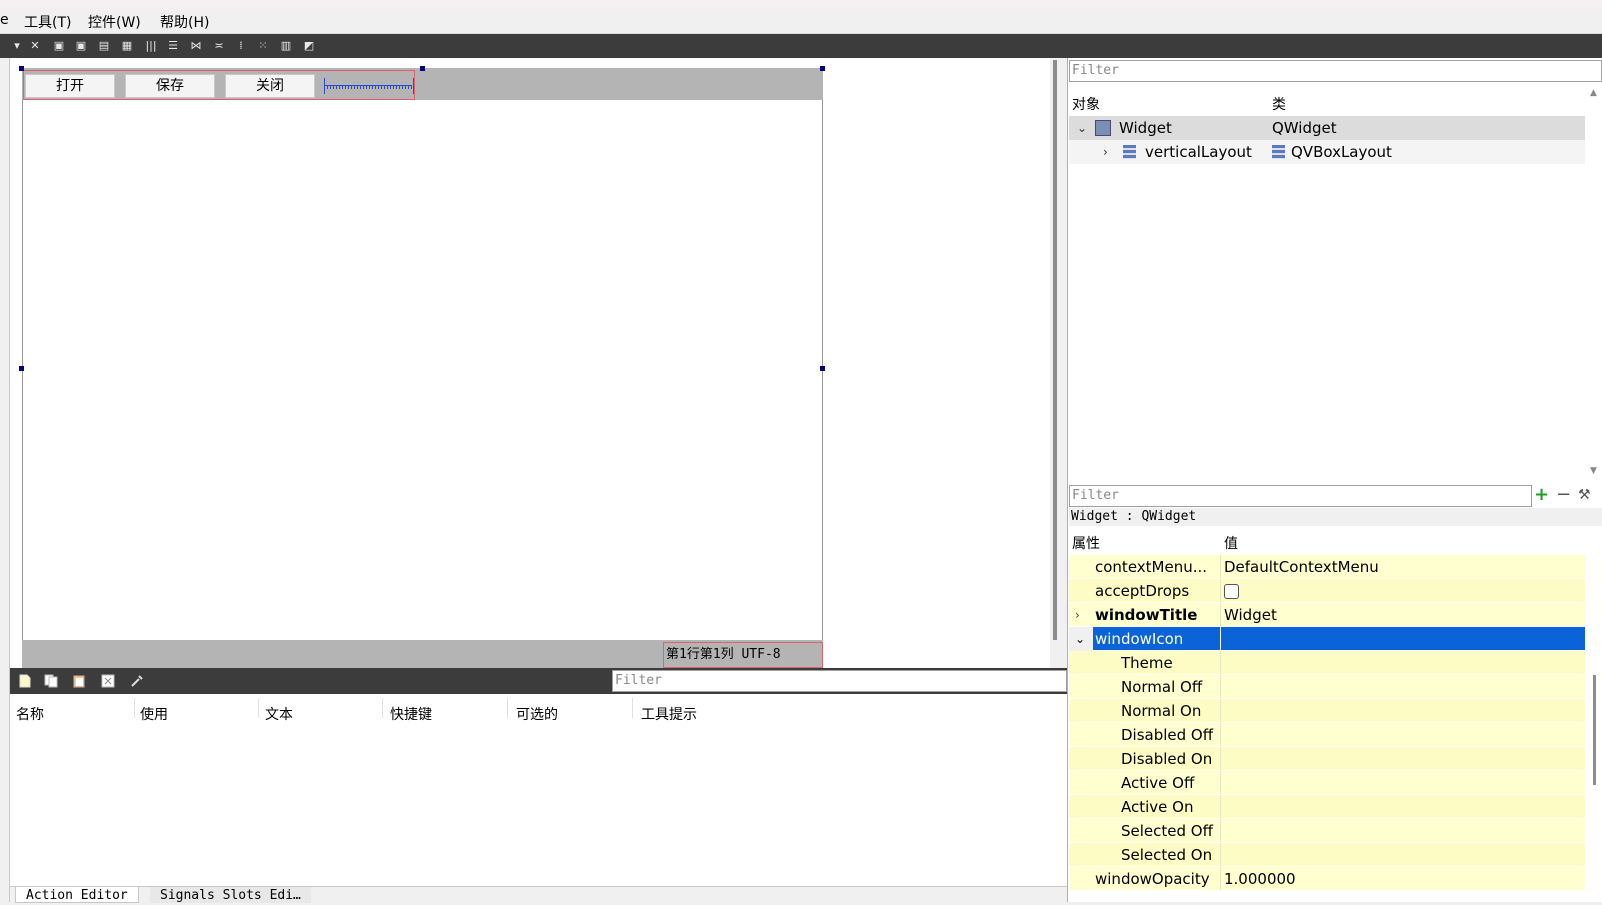 This screenshot has width=1602, height=905. I want to click on menu-widgets: 控件(W), so click(114, 22).